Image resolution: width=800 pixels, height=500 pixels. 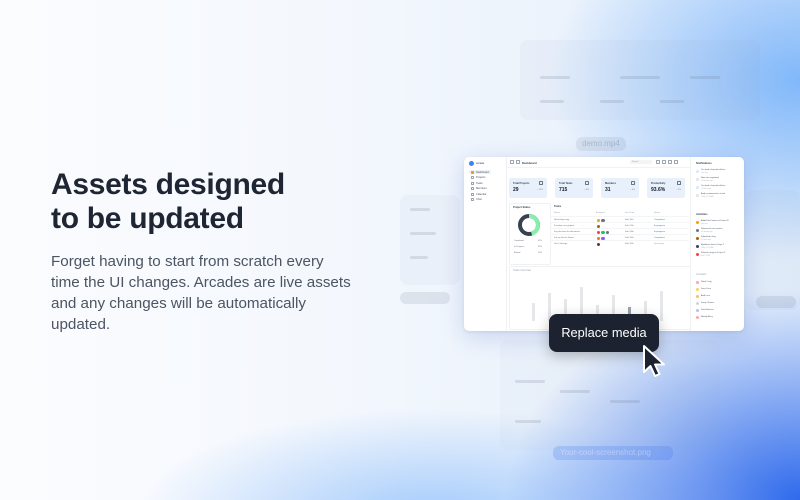 I want to click on nav-item-members: Members, so click(x=479, y=189).